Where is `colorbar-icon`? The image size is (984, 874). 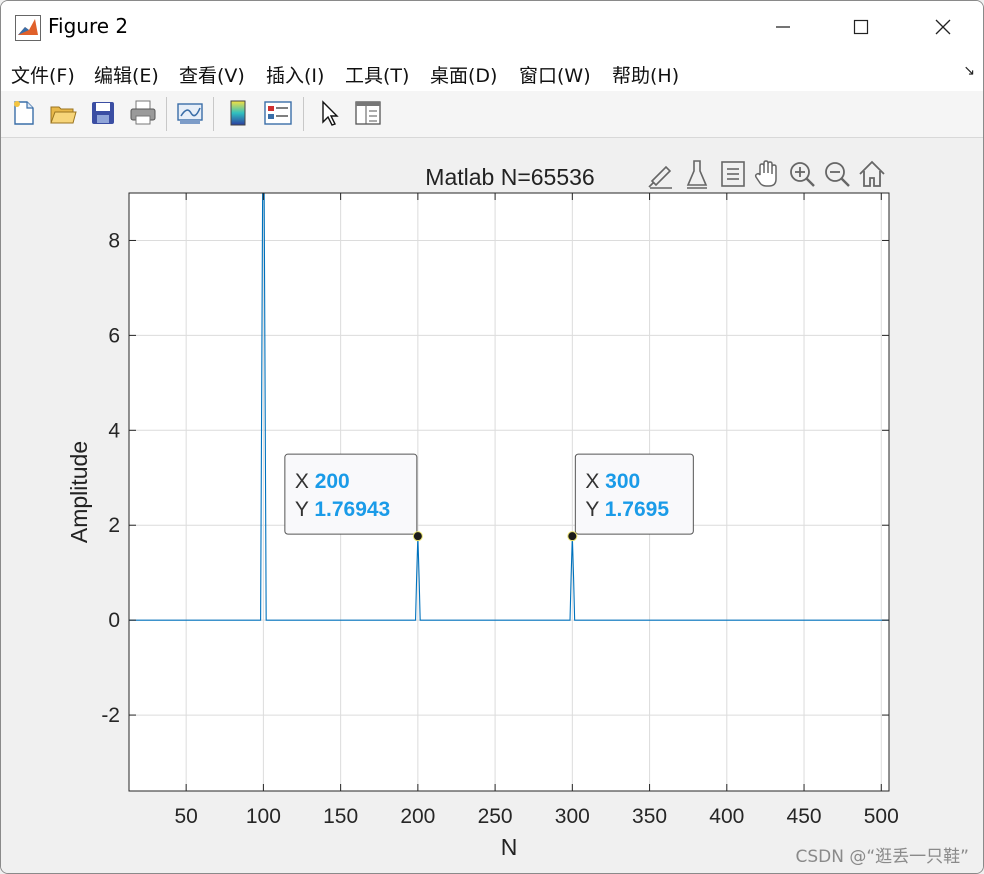
colorbar-icon is located at coordinates (238, 113).